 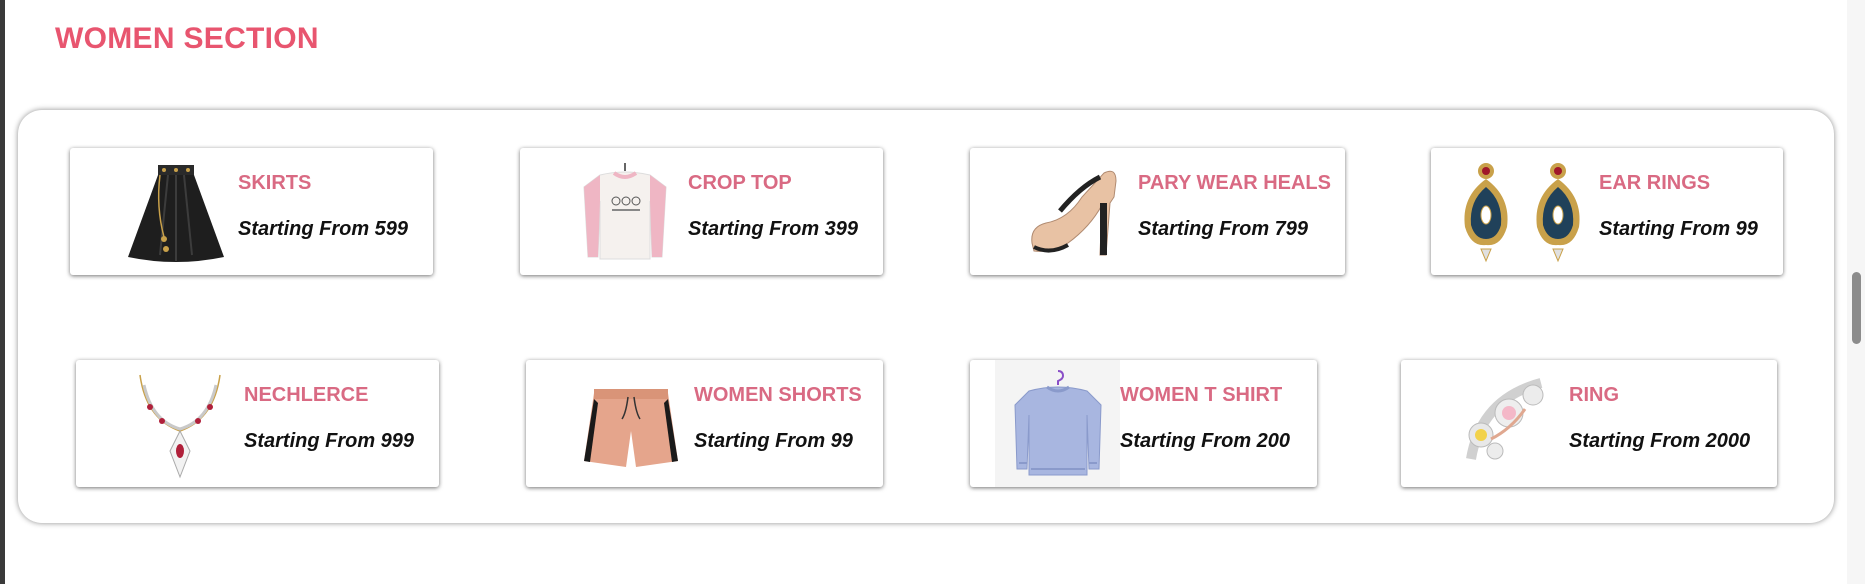 I want to click on product-name: NECHLERCE, so click(x=306, y=395).